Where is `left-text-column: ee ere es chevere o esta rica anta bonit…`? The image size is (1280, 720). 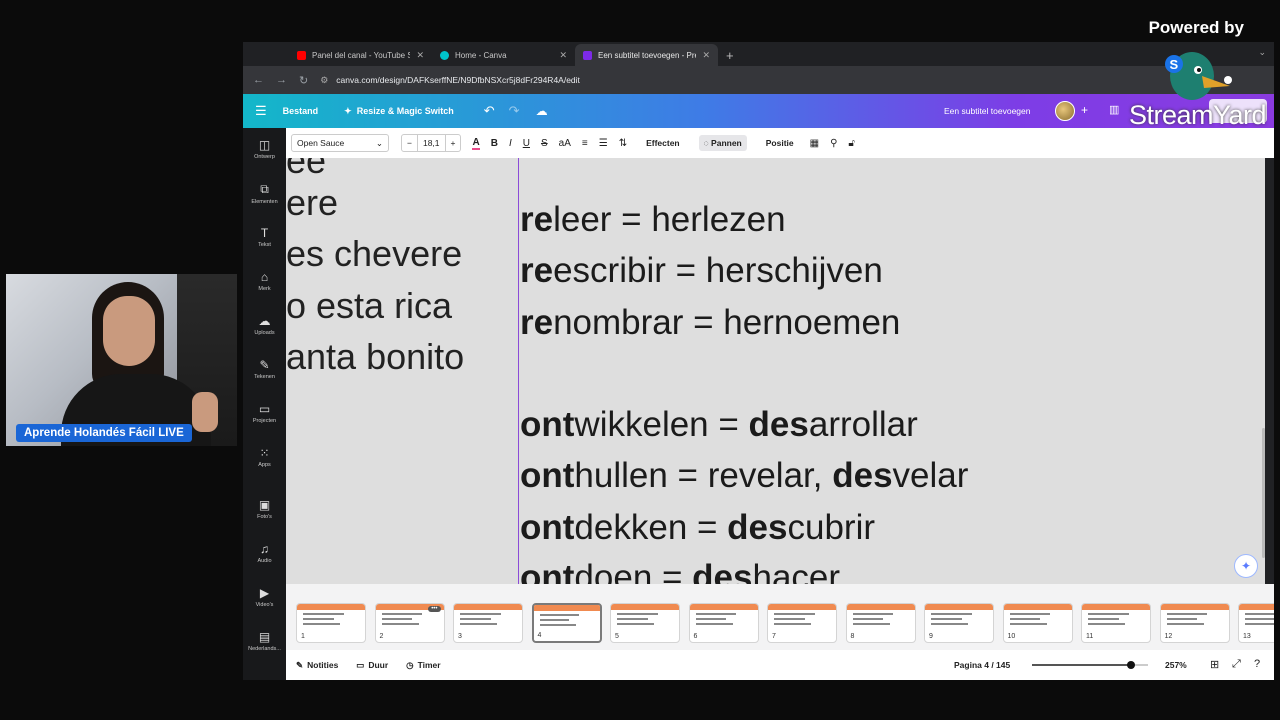
left-text-column: ee ere es chevere o esta rica anta bonit… is located at coordinates (402, 371).